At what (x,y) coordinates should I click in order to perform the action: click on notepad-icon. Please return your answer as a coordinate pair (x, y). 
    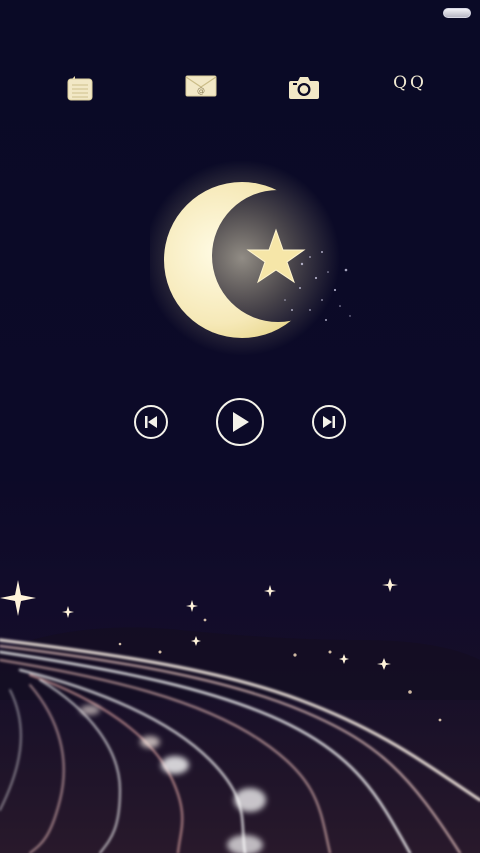
    Looking at the image, I should click on (80, 88).